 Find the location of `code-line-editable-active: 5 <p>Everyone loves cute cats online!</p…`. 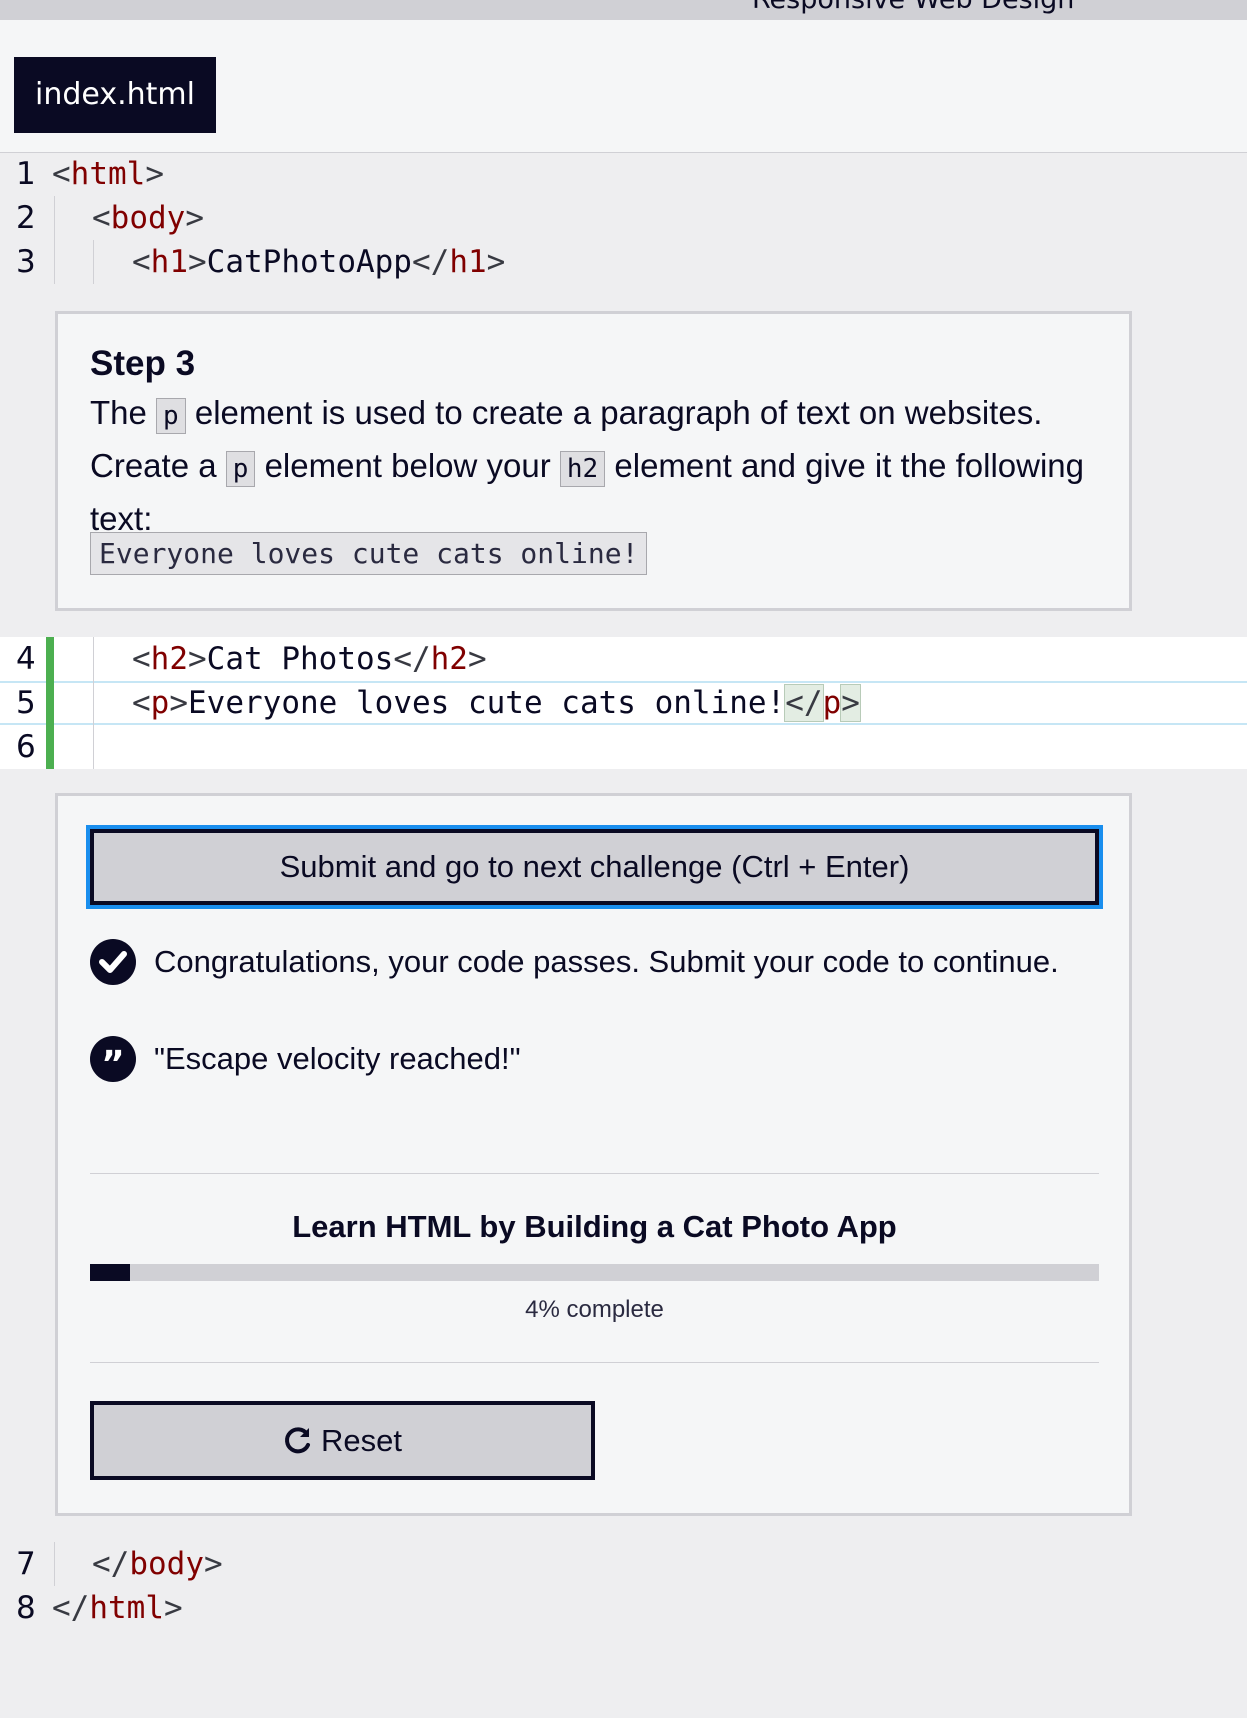

code-line-editable-active: 5 <p>Everyone loves cute cats online!</p… is located at coordinates (623, 703).